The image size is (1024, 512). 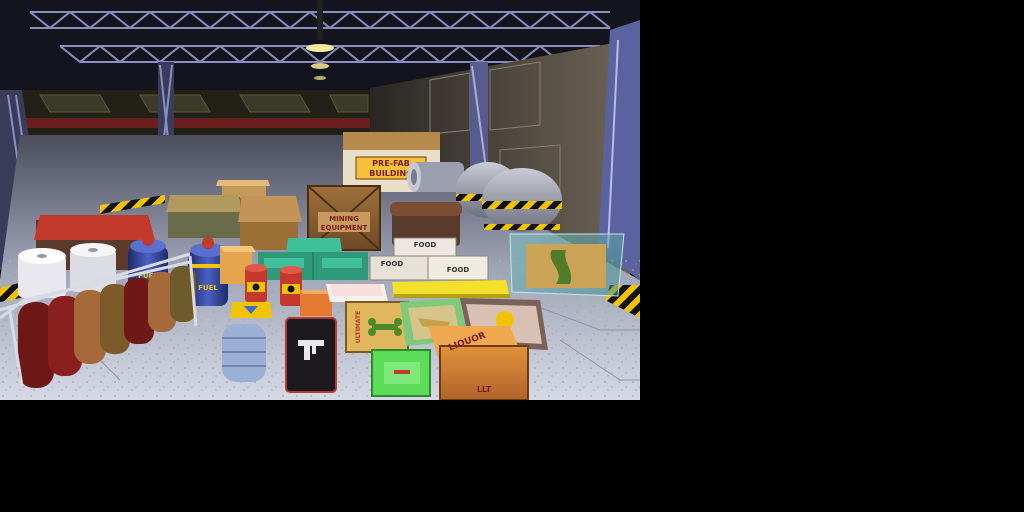 What do you see at coordinates (484, 389) in the screenshot?
I see `liquor-label-line2: LLT` at bounding box center [484, 389].